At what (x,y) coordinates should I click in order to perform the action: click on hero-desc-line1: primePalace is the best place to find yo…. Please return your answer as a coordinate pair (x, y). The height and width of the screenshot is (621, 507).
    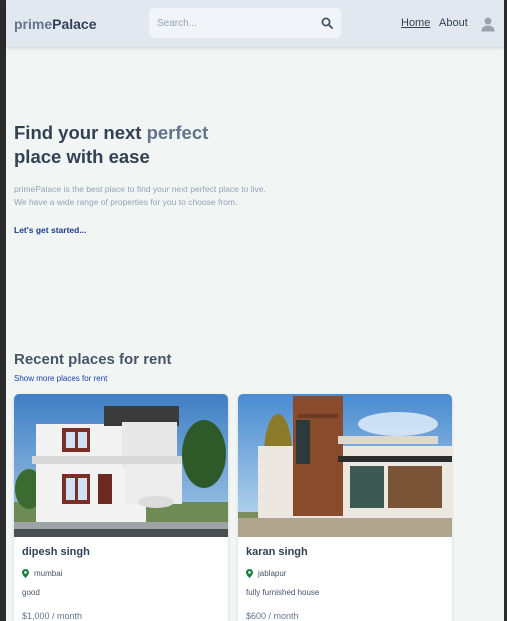
    Looking at the image, I should click on (140, 189).